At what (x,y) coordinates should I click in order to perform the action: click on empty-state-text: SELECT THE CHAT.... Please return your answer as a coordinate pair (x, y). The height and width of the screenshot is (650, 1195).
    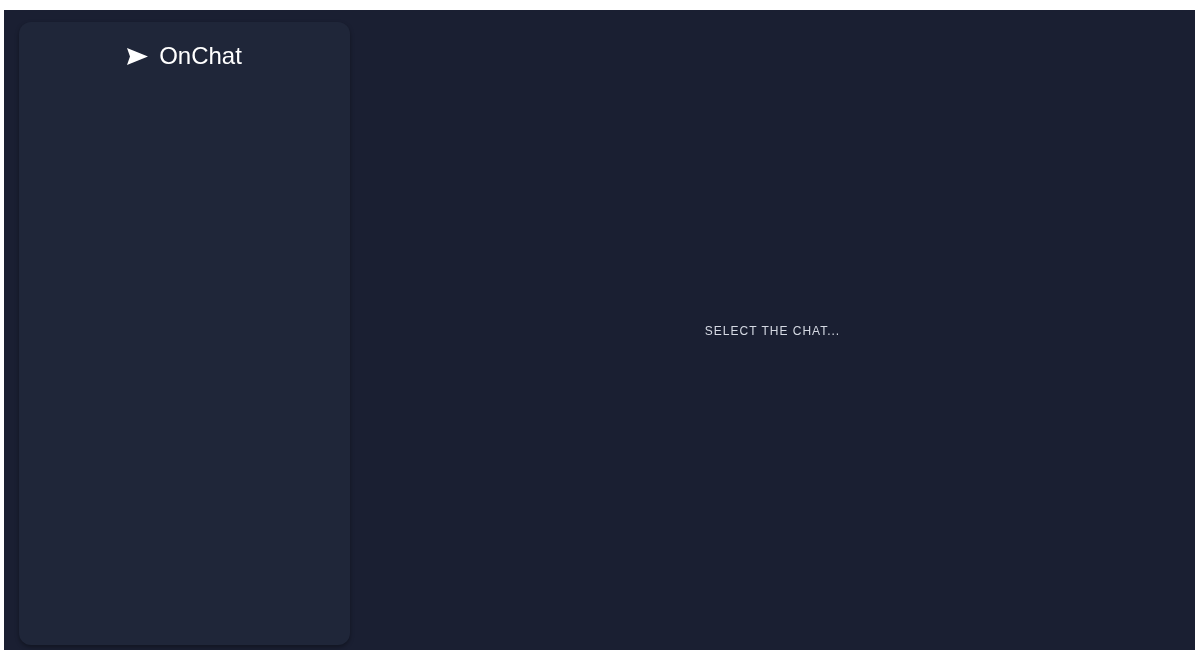
    Looking at the image, I should click on (772, 330).